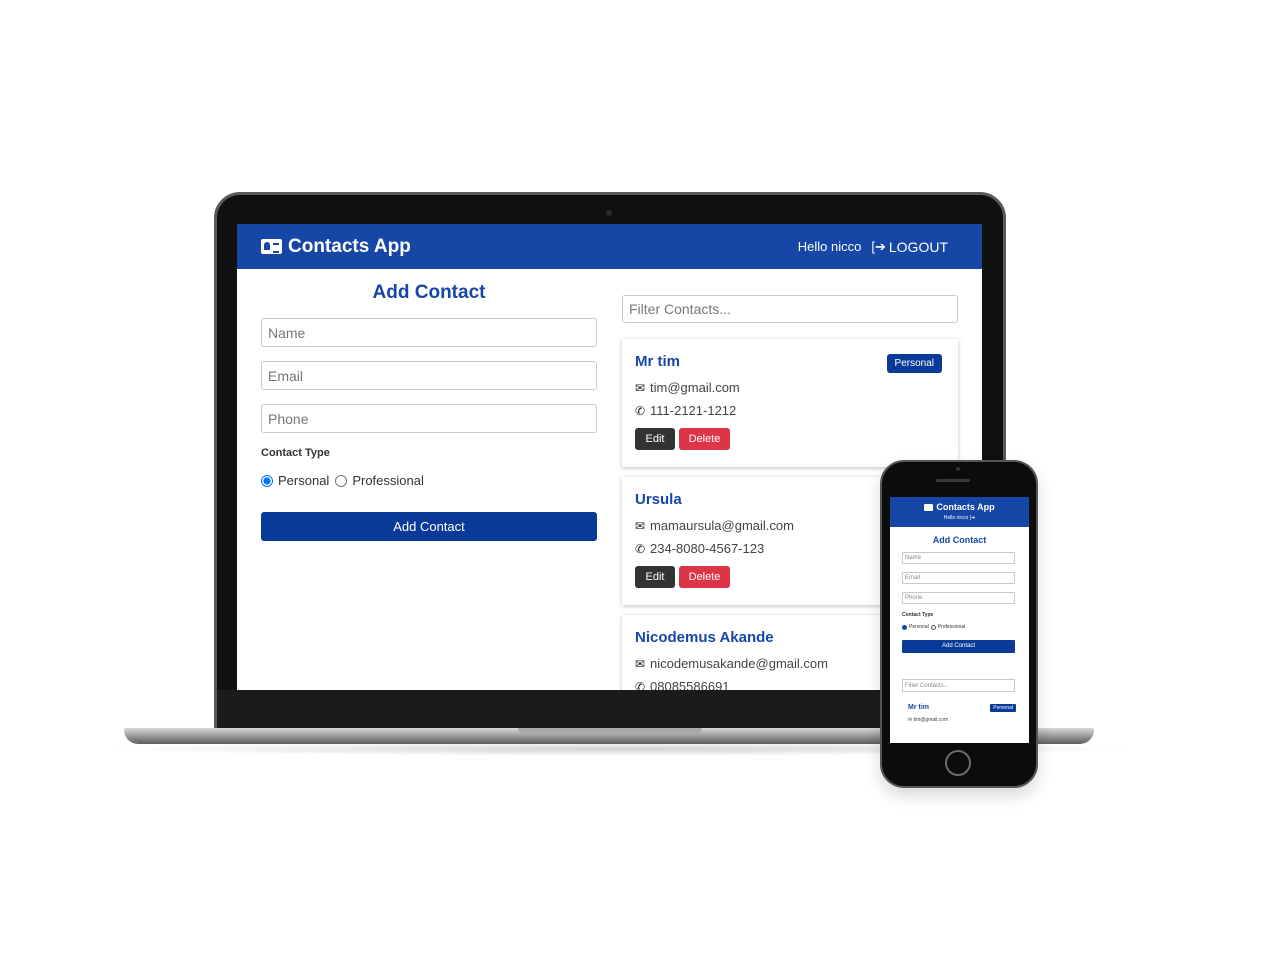 The width and height of the screenshot is (1280, 960). What do you see at coordinates (918, 615) in the screenshot?
I see `phone-contact-type-label: Contact Type` at bounding box center [918, 615].